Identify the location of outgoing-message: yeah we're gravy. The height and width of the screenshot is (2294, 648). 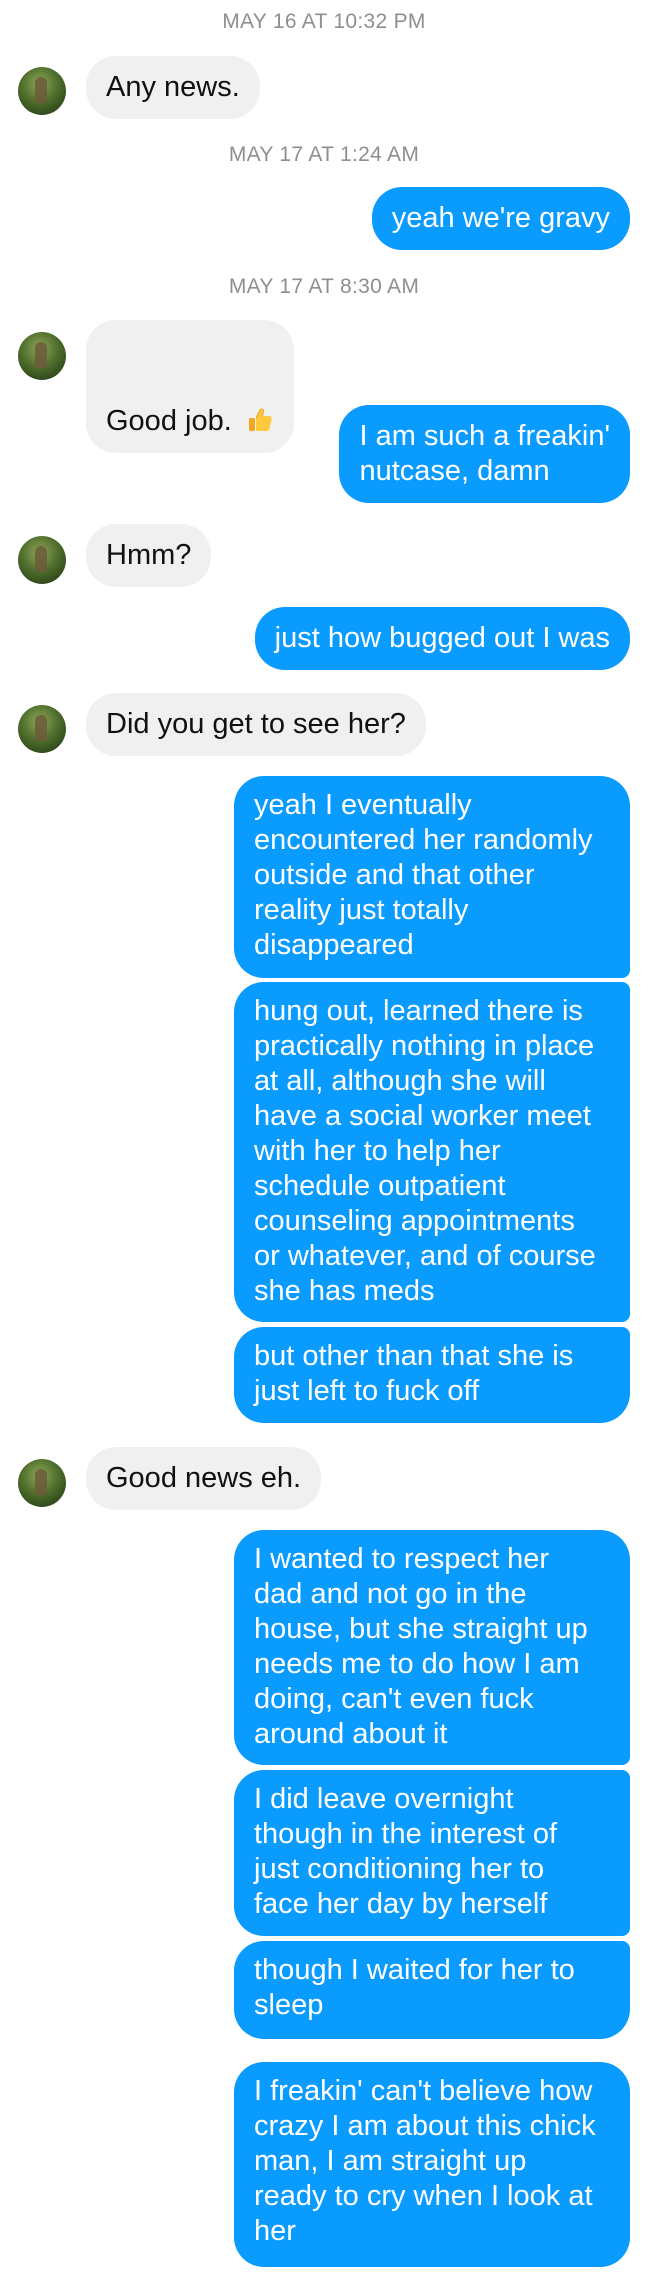
(500, 218).